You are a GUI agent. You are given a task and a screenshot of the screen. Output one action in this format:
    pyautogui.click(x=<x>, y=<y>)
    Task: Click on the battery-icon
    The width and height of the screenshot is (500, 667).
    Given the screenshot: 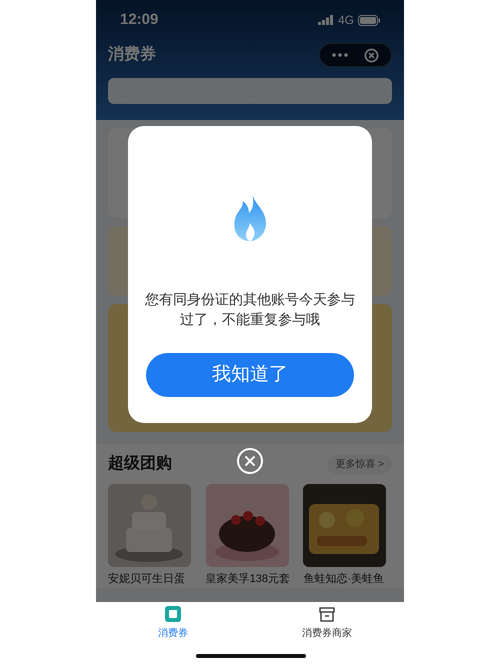 What is the action you would take?
    pyautogui.click(x=369, y=20)
    